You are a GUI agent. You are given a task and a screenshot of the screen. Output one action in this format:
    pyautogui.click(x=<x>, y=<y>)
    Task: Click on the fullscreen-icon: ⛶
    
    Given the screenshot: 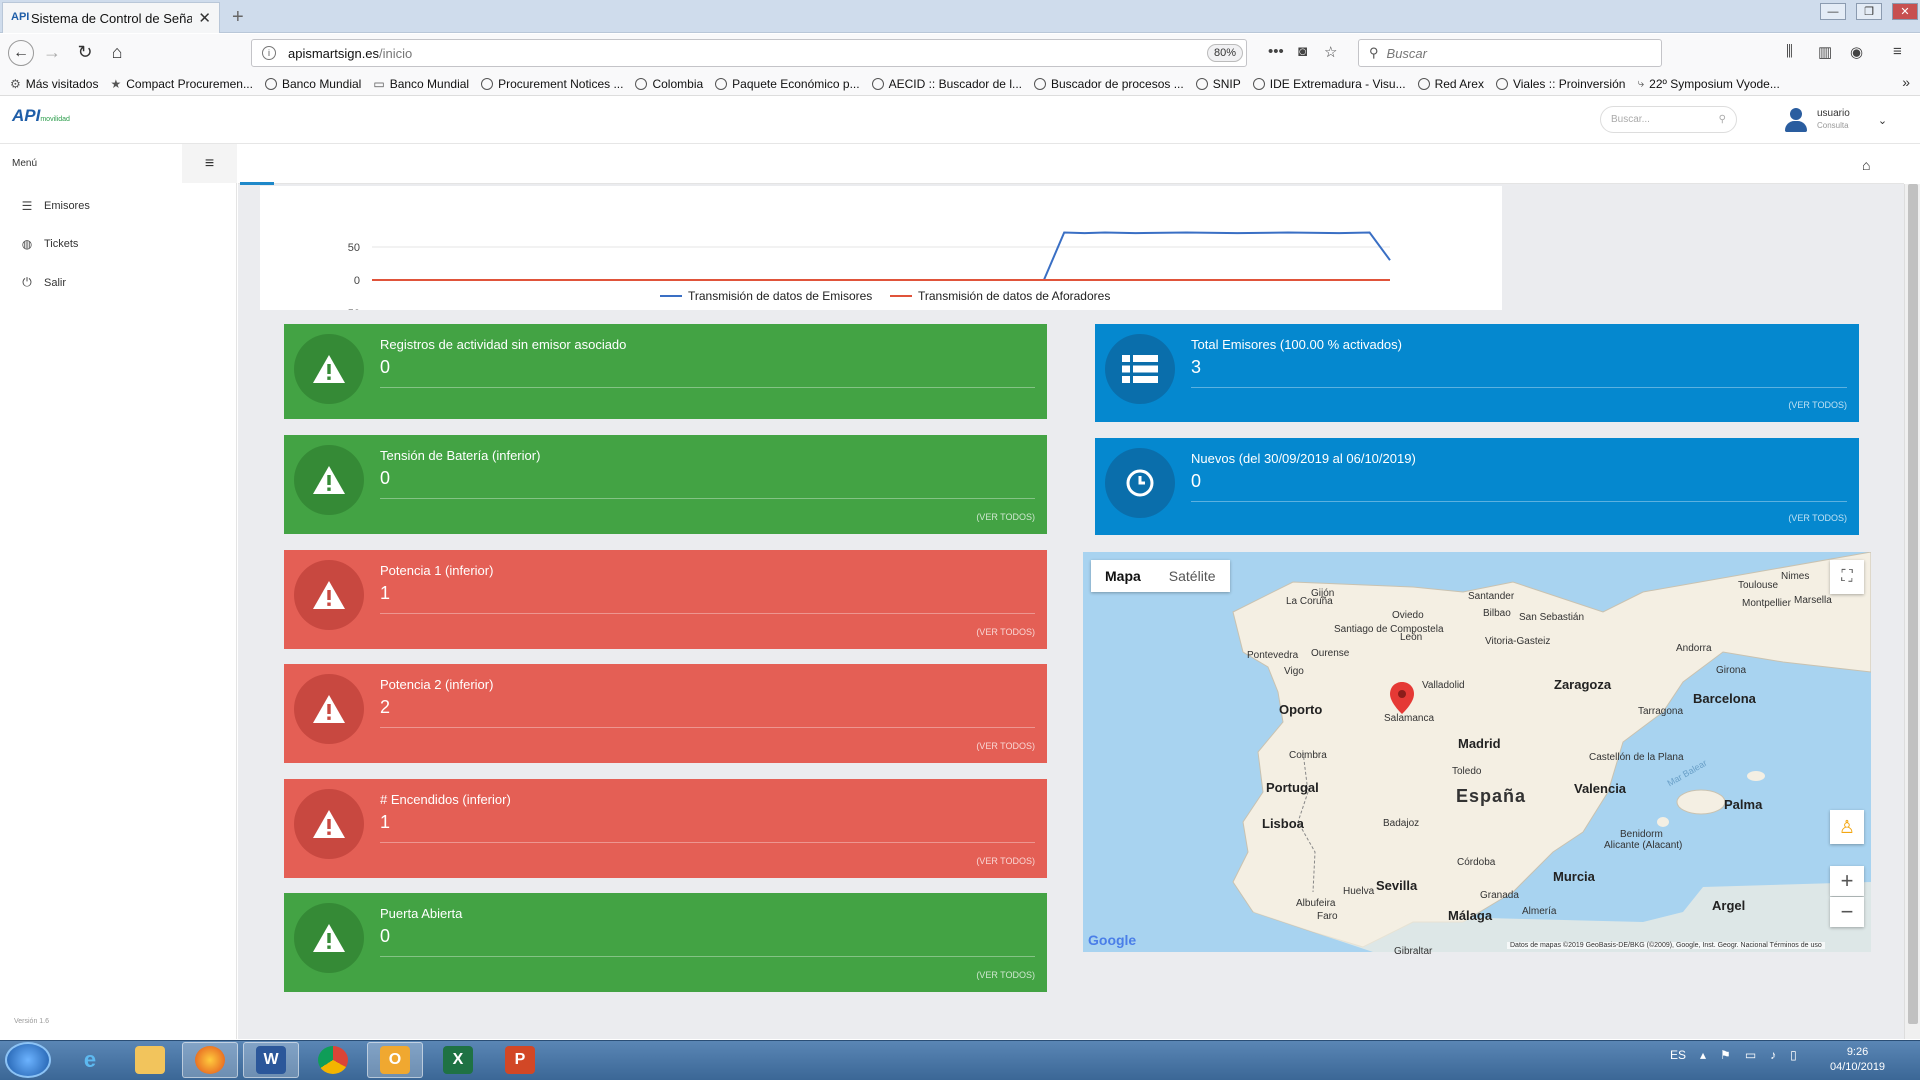 What is the action you would take?
    pyautogui.click(x=1847, y=577)
    